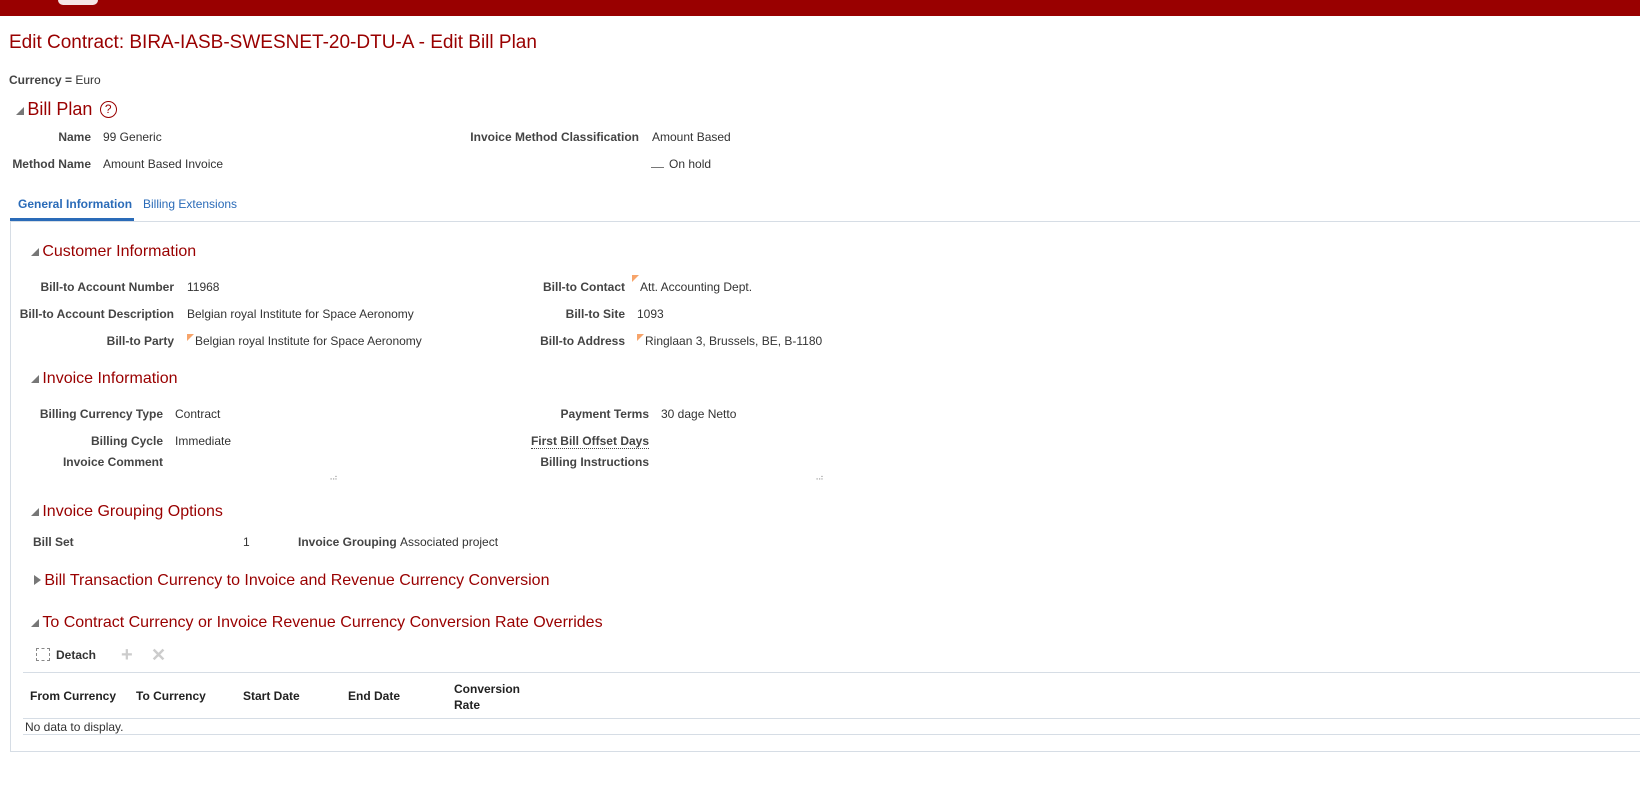  Describe the element at coordinates (699, 414) in the screenshot. I see `payment-terms-value: 30 dage Netto` at that location.